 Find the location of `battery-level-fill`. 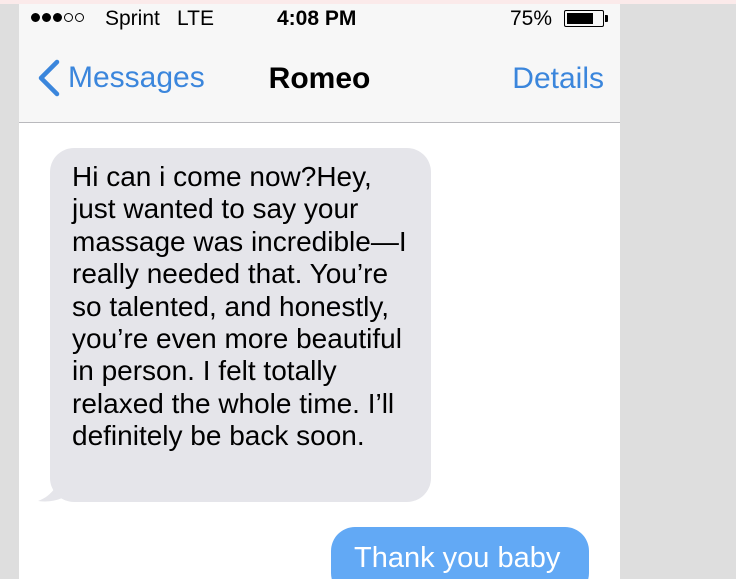

battery-level-fill is located at coordinates (580, 18).